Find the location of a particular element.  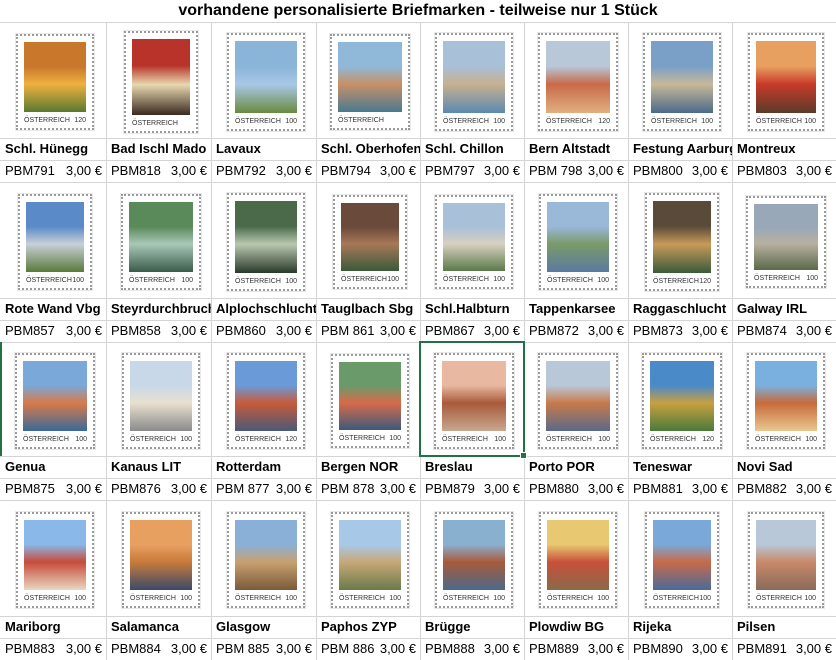

stamp-name-cell: Pilsen is located at coordinates (784, 627).